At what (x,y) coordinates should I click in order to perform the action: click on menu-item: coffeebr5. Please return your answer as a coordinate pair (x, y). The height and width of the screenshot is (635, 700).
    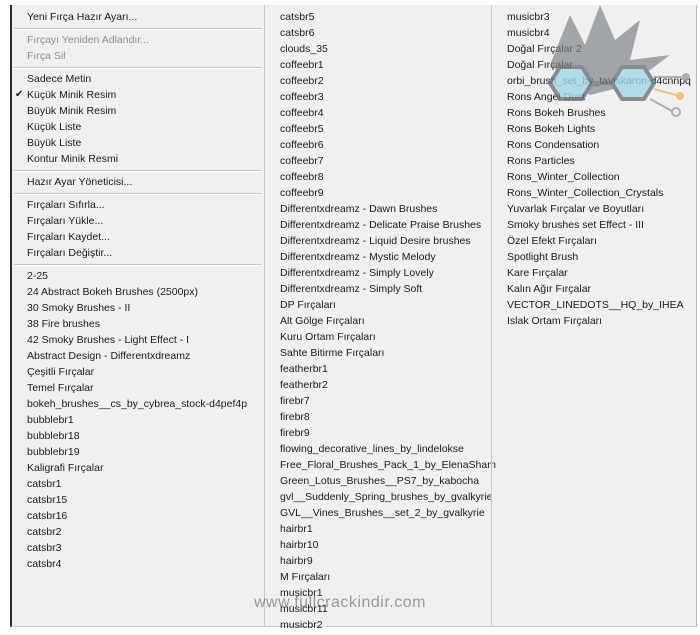
    Looking at the image, I should click on (378, 129).